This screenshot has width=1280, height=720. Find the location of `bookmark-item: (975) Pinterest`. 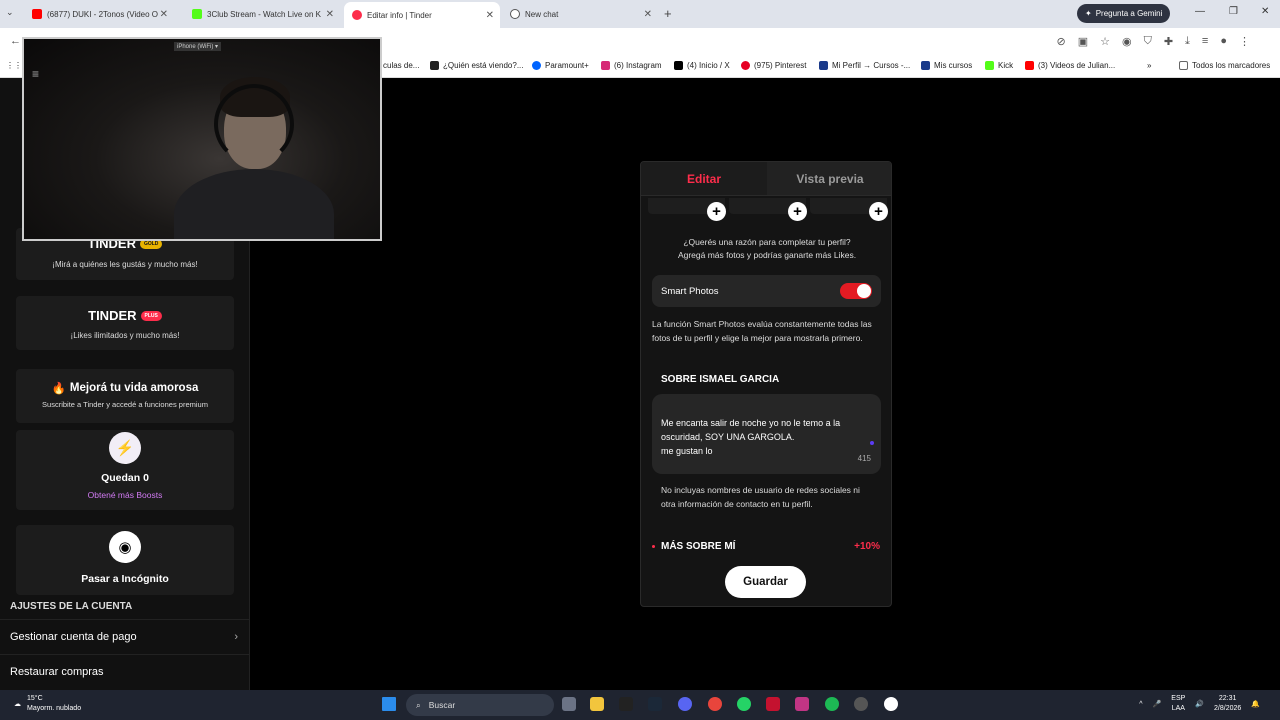

bookmark-item: (975) Pinterest is located at coordinates (773, 65).